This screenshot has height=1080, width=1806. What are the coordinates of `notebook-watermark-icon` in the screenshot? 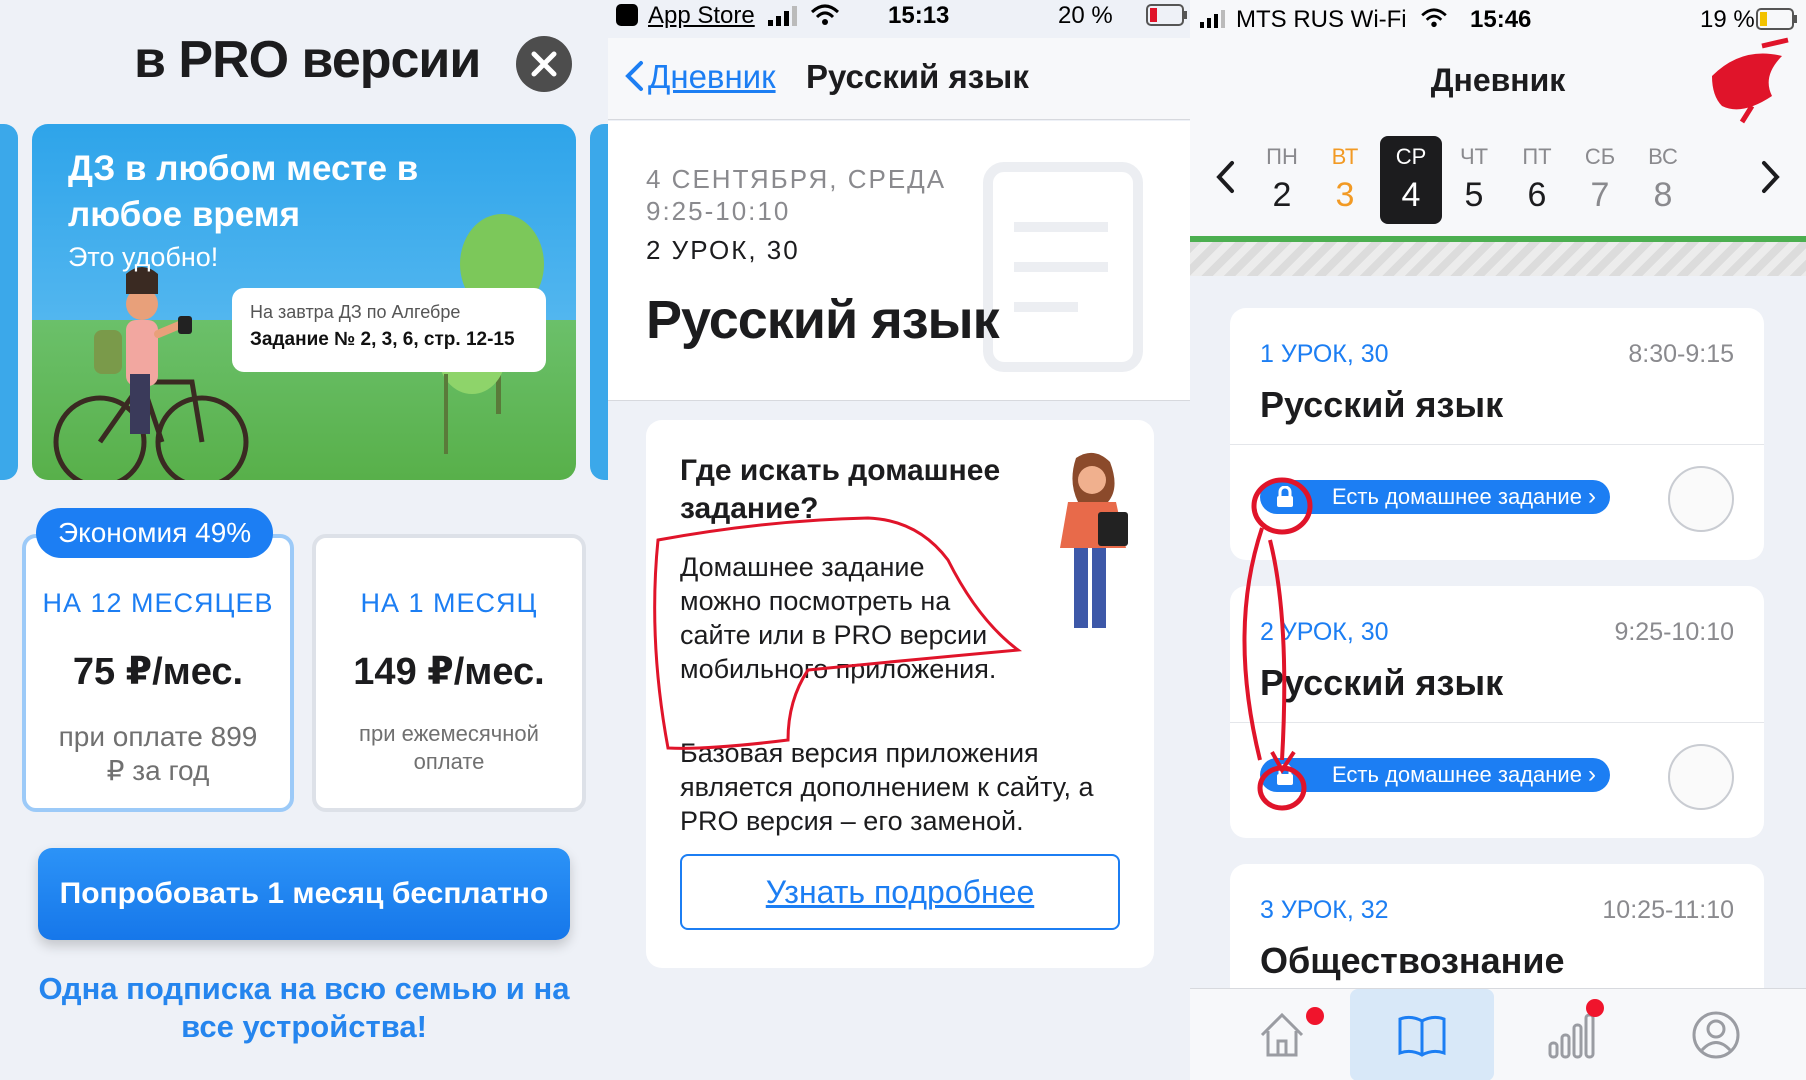 It's located at (1063, 267).